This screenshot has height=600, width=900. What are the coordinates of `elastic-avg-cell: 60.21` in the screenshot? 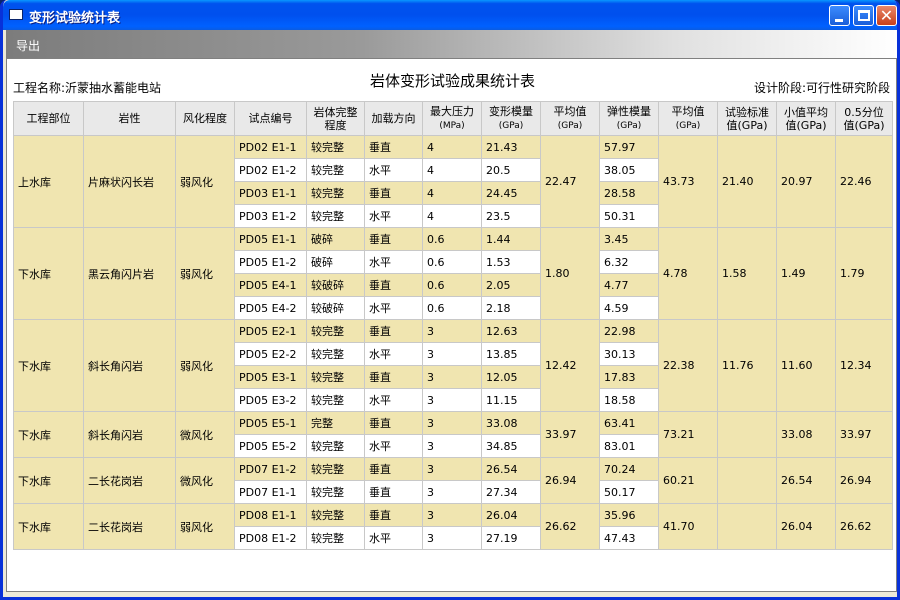 It's located at (688, 480).